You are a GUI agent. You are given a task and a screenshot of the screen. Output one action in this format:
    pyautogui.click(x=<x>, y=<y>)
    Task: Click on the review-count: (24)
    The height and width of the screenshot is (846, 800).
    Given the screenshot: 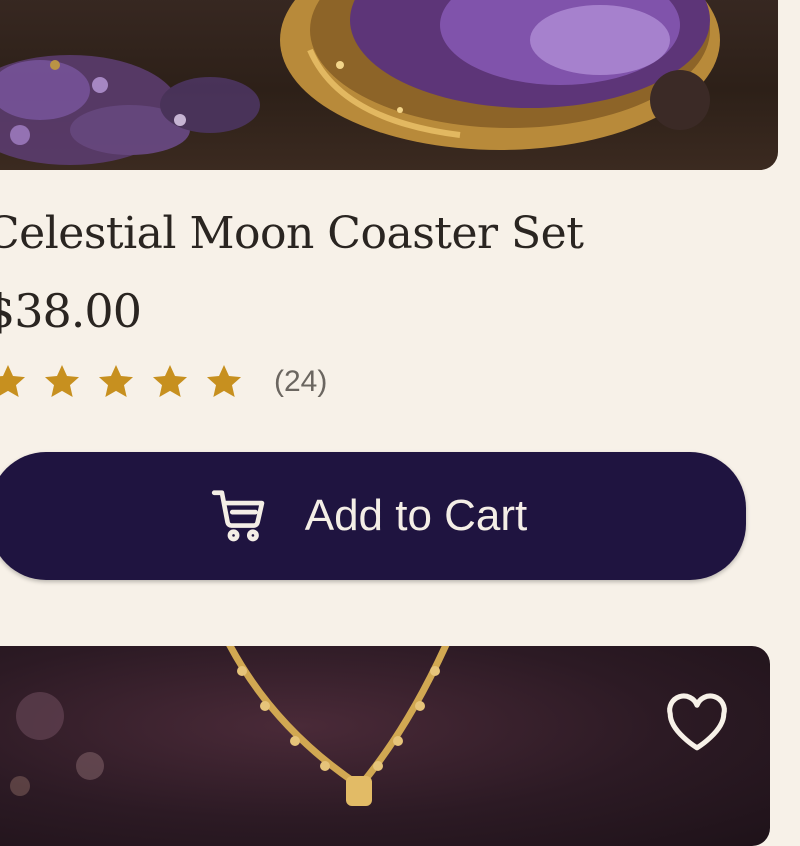 What is the action you would take?
    pyautogui.click(x=300, y=382)
    